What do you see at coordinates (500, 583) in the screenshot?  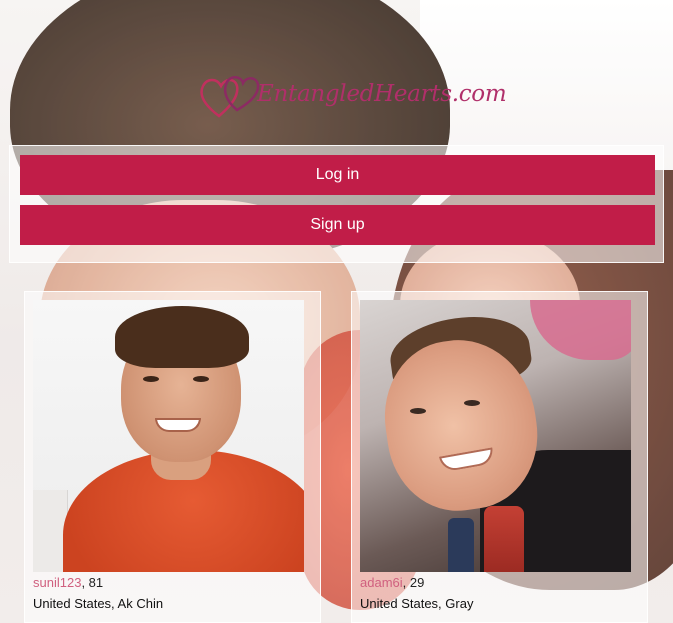 I see `profile-name-age: adam6i, 29` at bounding box center [500, 583].